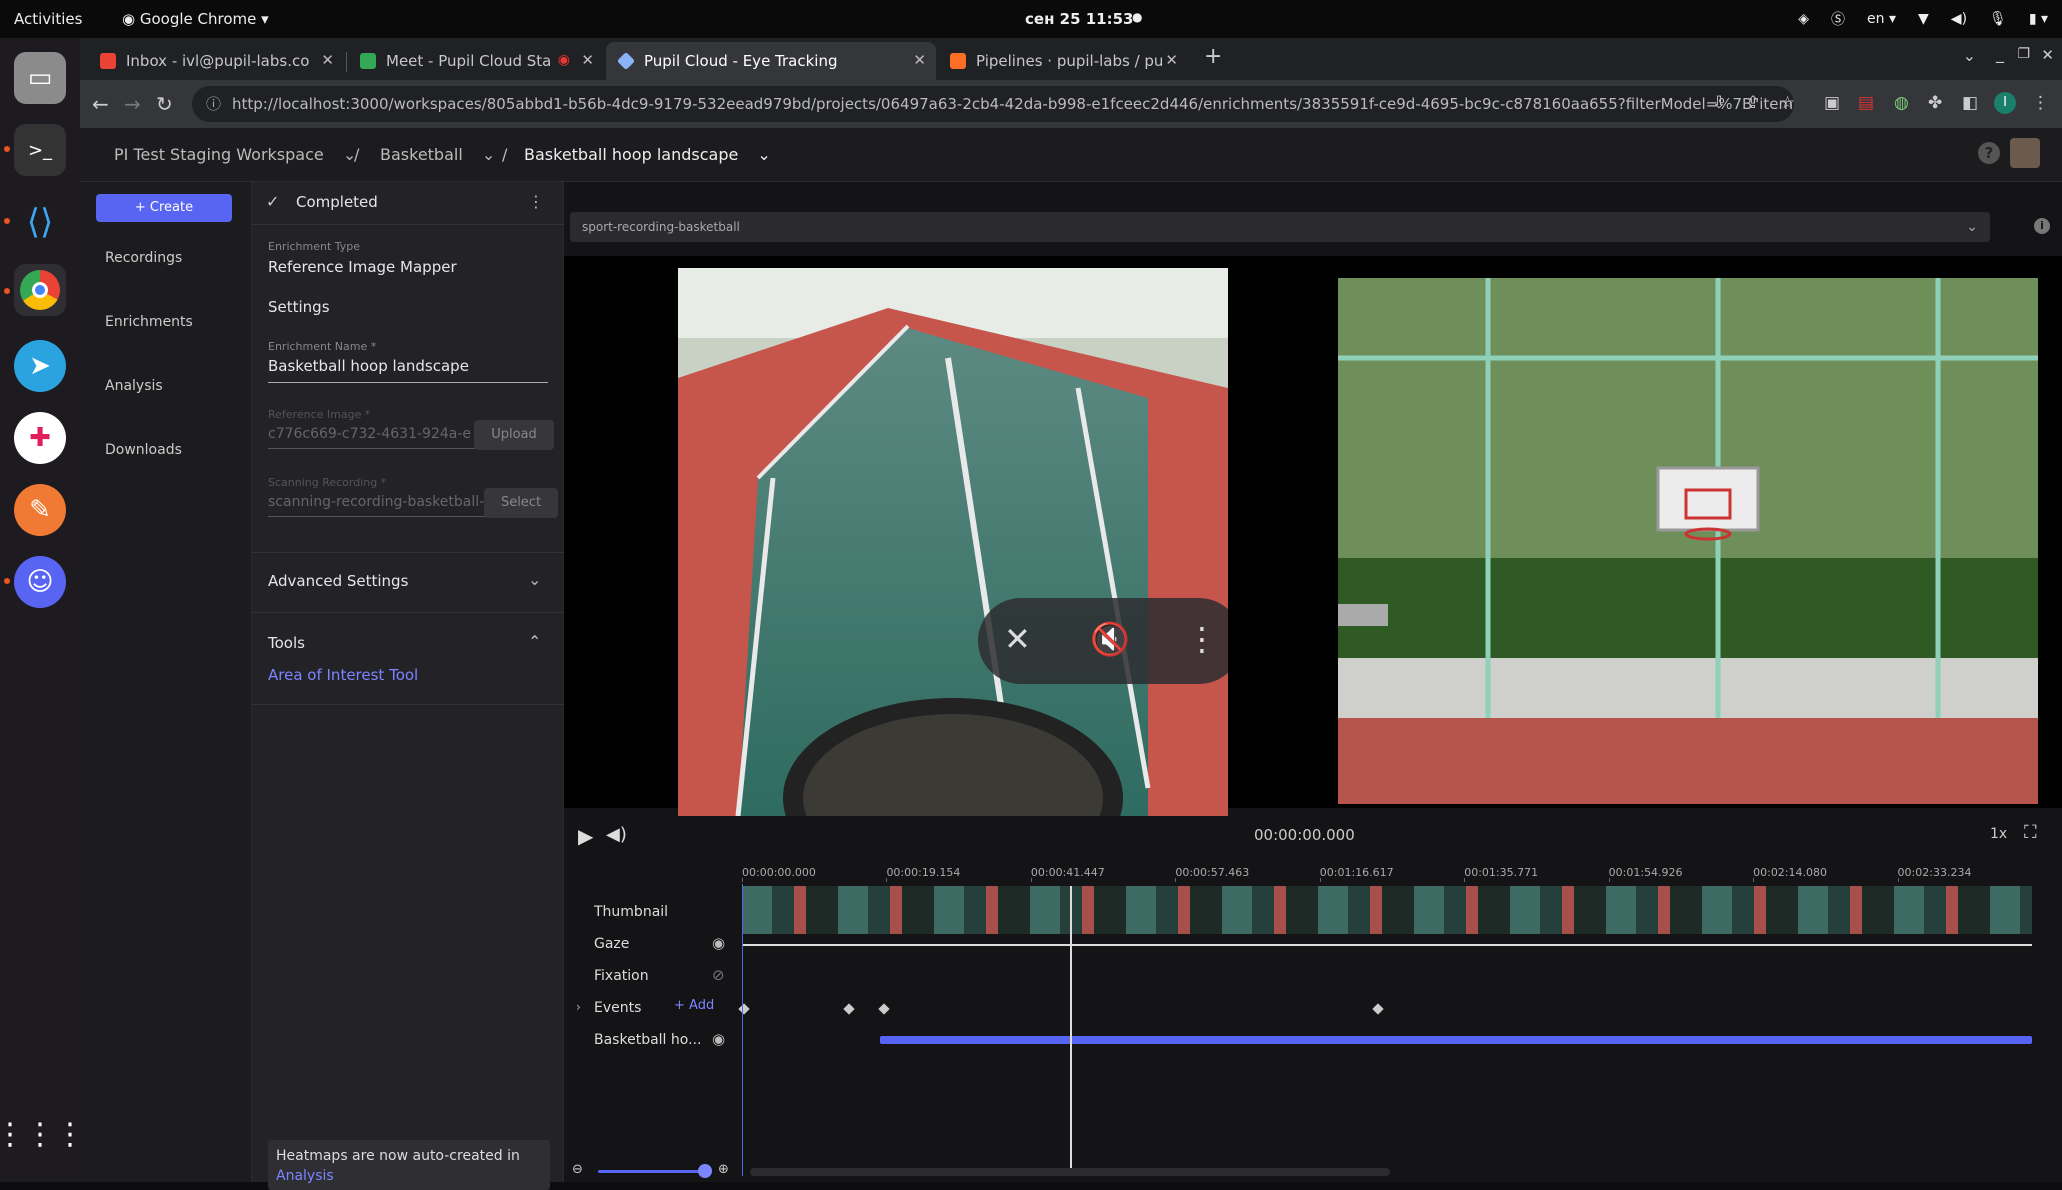 This screenshot has width=2062, height=1190. I want to click on battery-icon: ▮ ▾, so click(2038, 19).